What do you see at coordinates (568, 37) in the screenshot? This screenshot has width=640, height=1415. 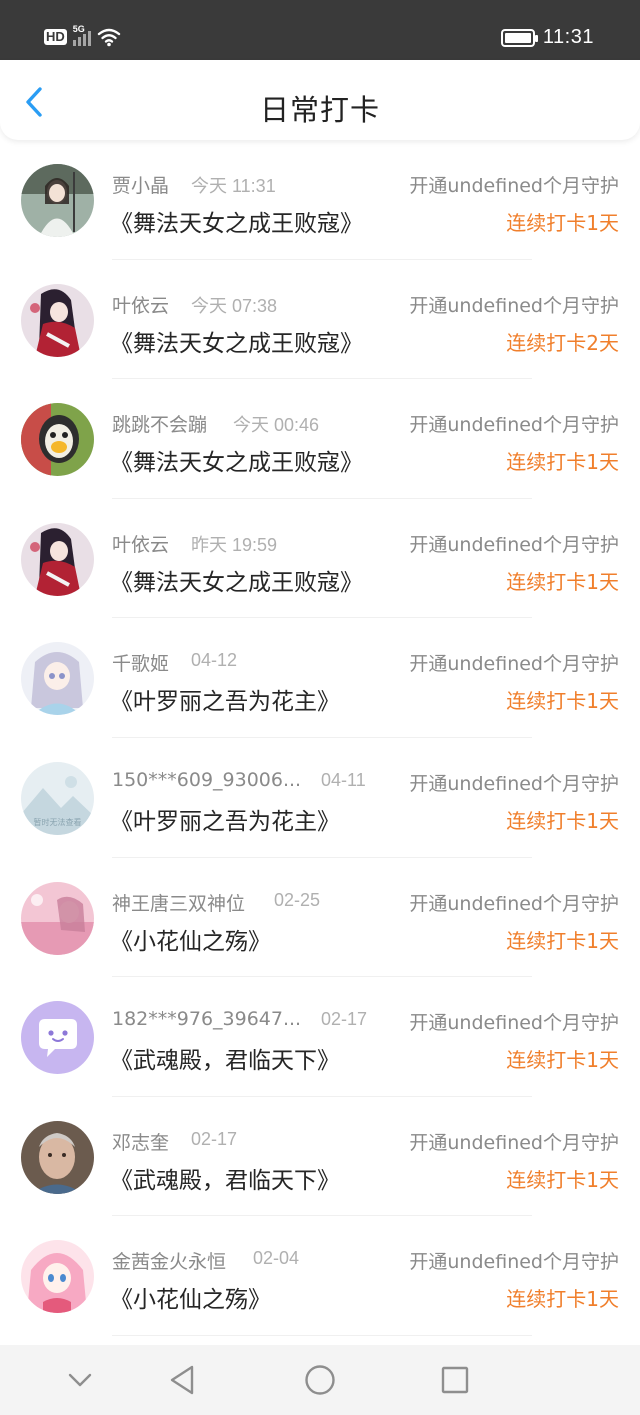 I see `status-time: 11:31` at bounding box center [568, 37].